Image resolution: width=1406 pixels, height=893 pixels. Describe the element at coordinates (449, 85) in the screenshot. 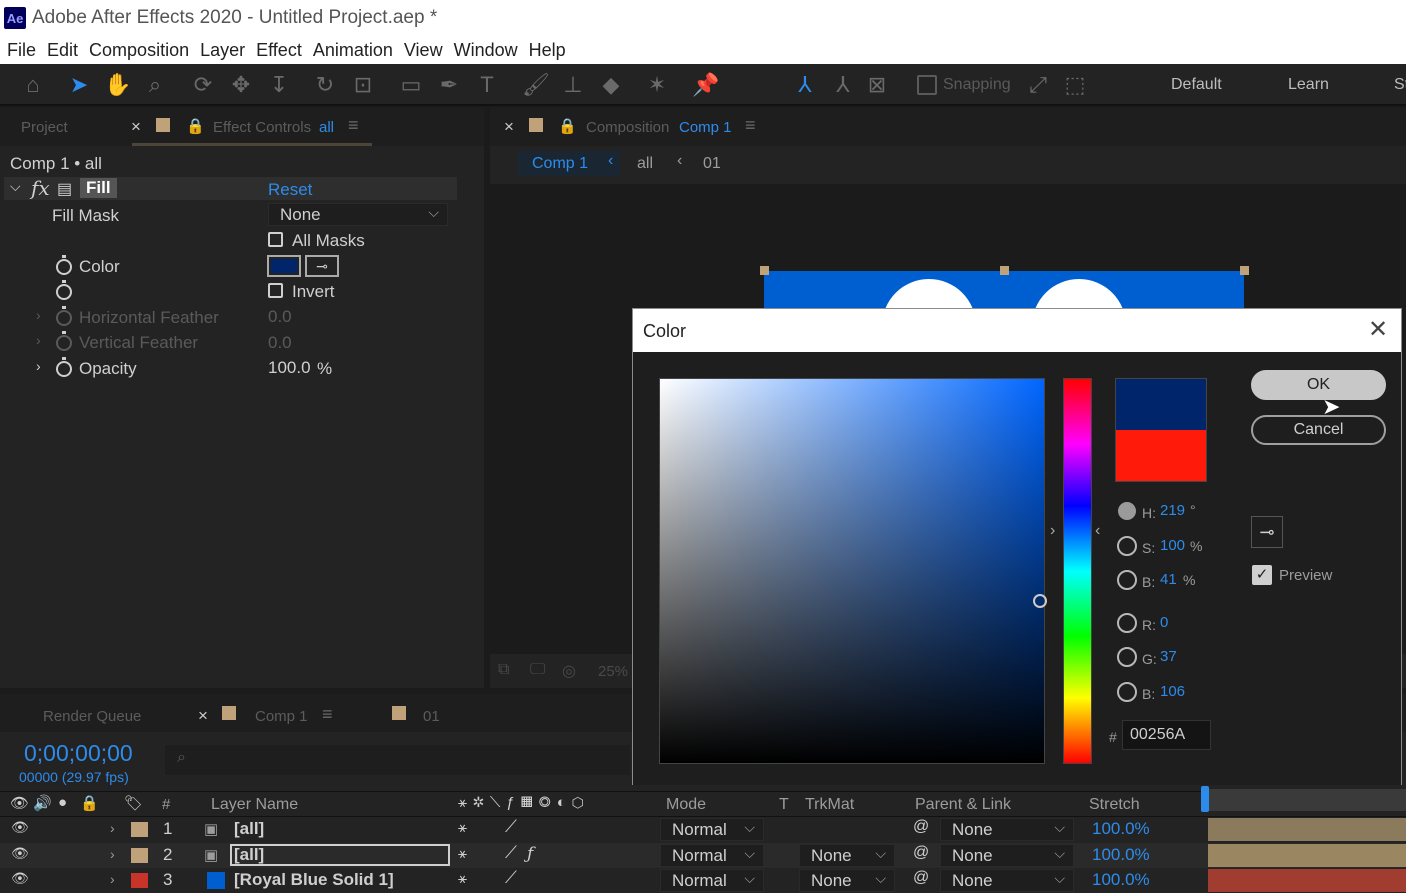

I see `pen-tool-icon: ✒` at that location.